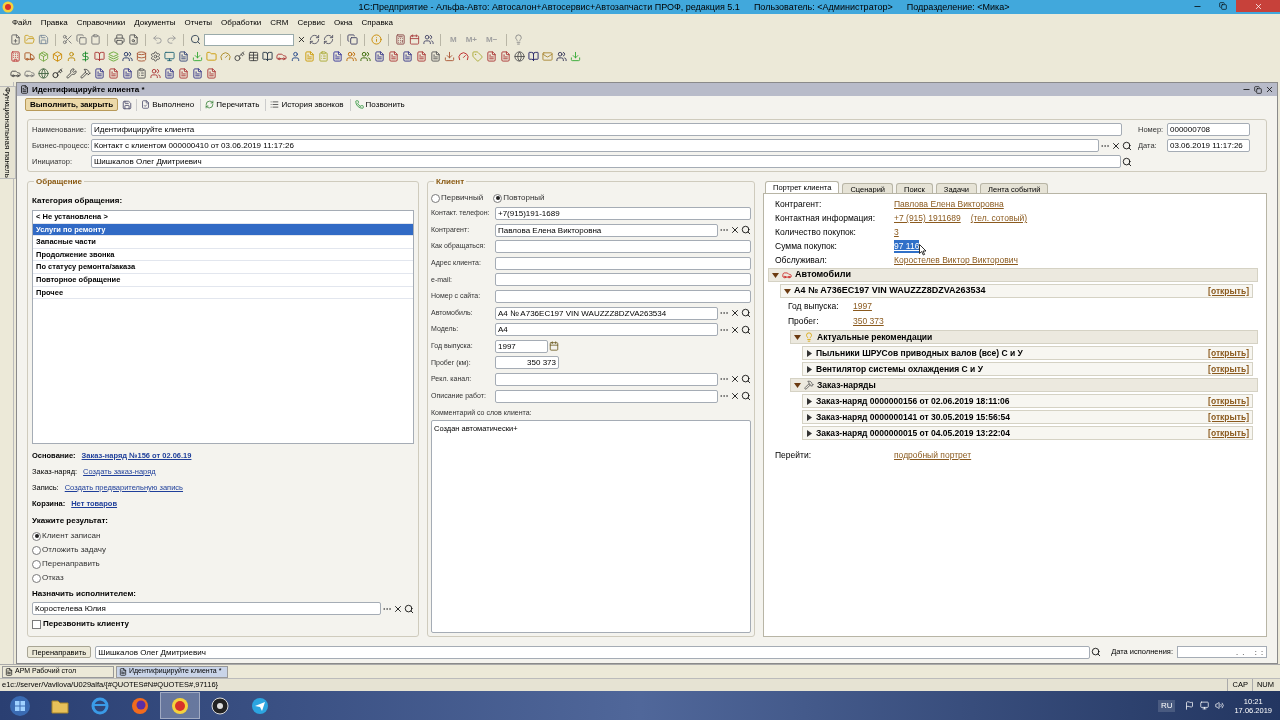 Image resolution: width=1280 pixels, height=720 pixels. What do you see at coordinates (1166, 705) in the screenshot?
I see `language-indicator: RU` at bounding box center [1166, 705].